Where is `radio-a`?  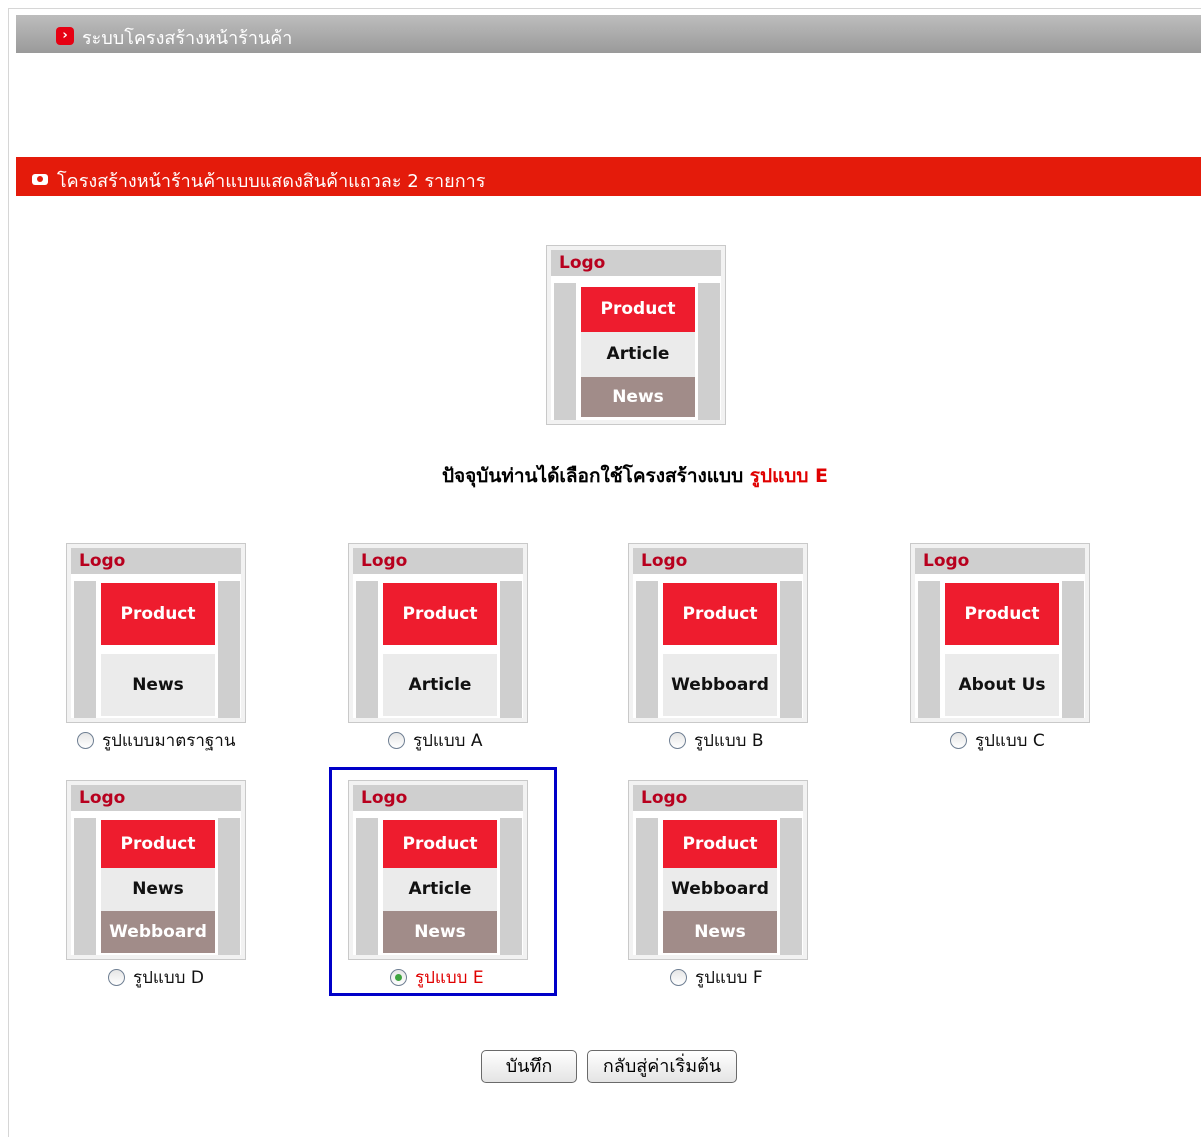
radio-a is located at coordinates (396, 740).